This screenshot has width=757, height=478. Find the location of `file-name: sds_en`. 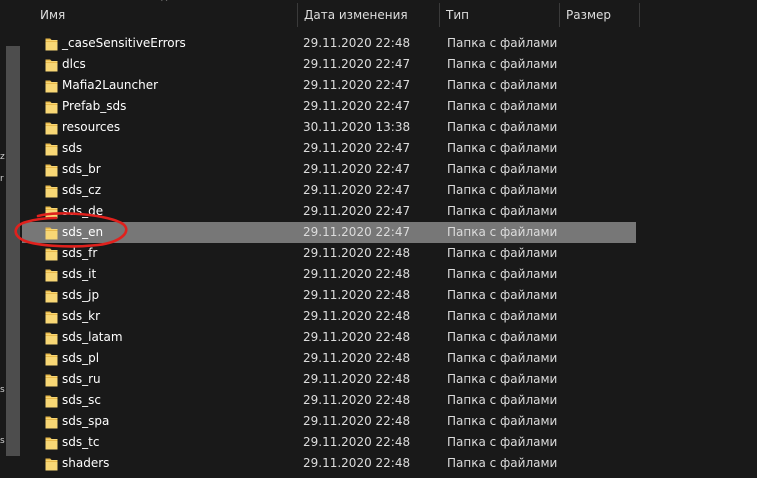

file-name: sds_en is located at coordinates (83, 232).